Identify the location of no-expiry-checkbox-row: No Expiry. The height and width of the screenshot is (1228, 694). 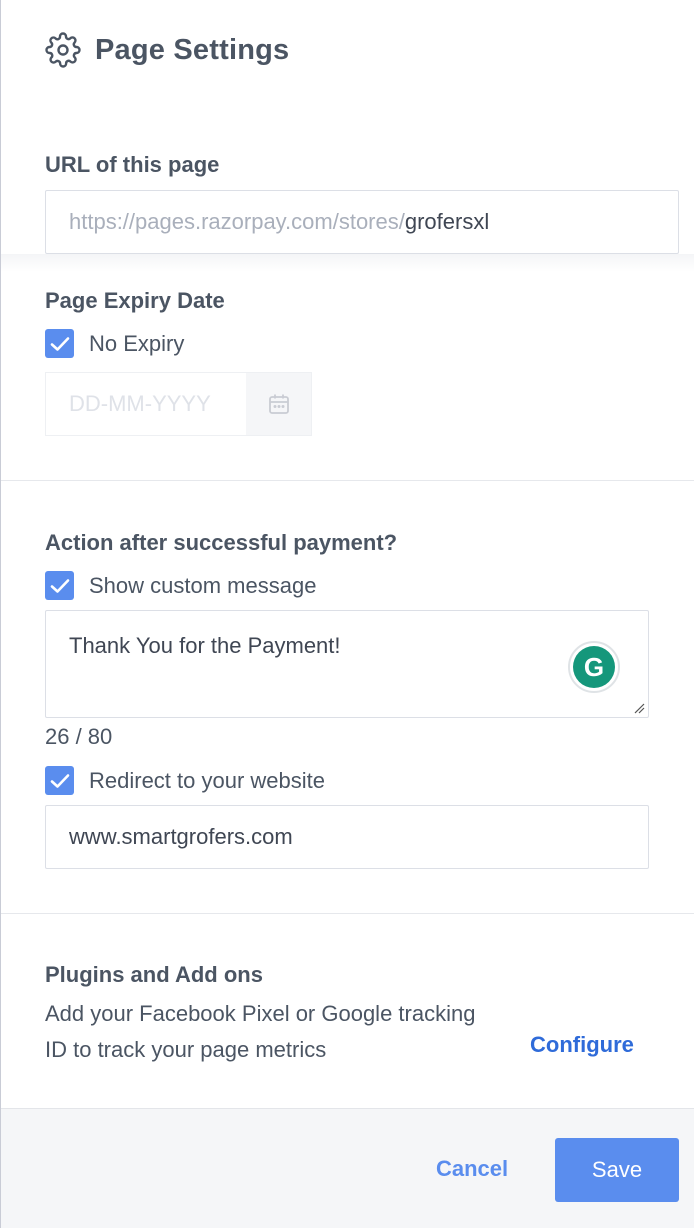
(114, 343).